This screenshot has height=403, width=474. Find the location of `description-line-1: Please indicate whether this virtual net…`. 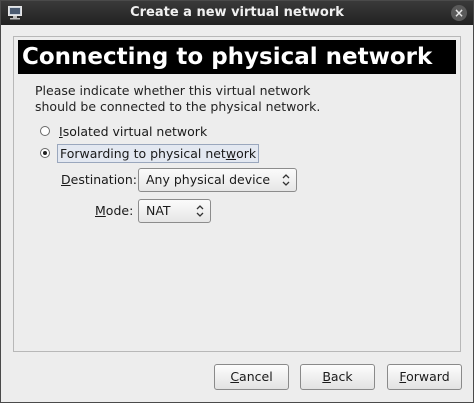

description-line-1: Please indicate whether this virtual net… is located at coordinates (173, 90).